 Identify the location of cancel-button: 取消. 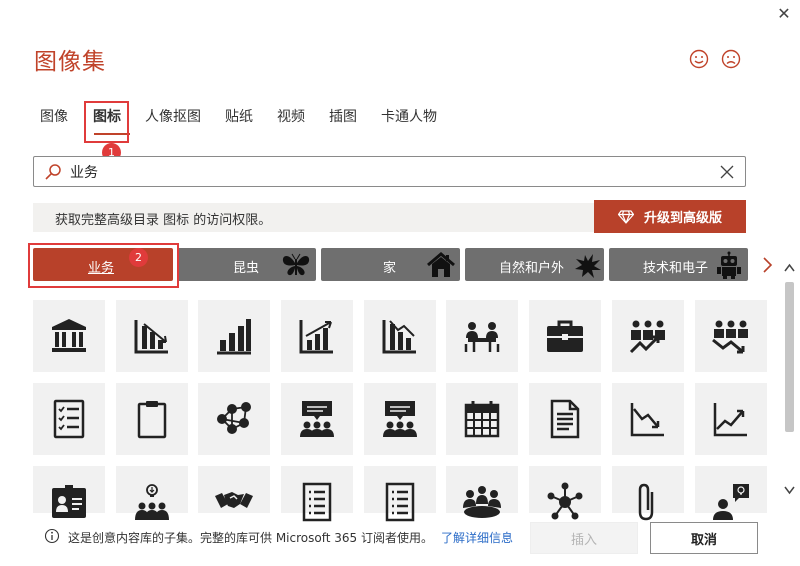
(704, 538).